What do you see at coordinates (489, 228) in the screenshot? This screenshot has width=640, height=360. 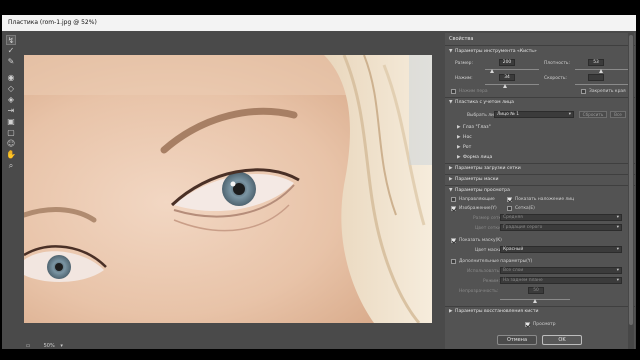 I see `mesh-color-label: Цвет сетки:` at bounding box center [489, 228].